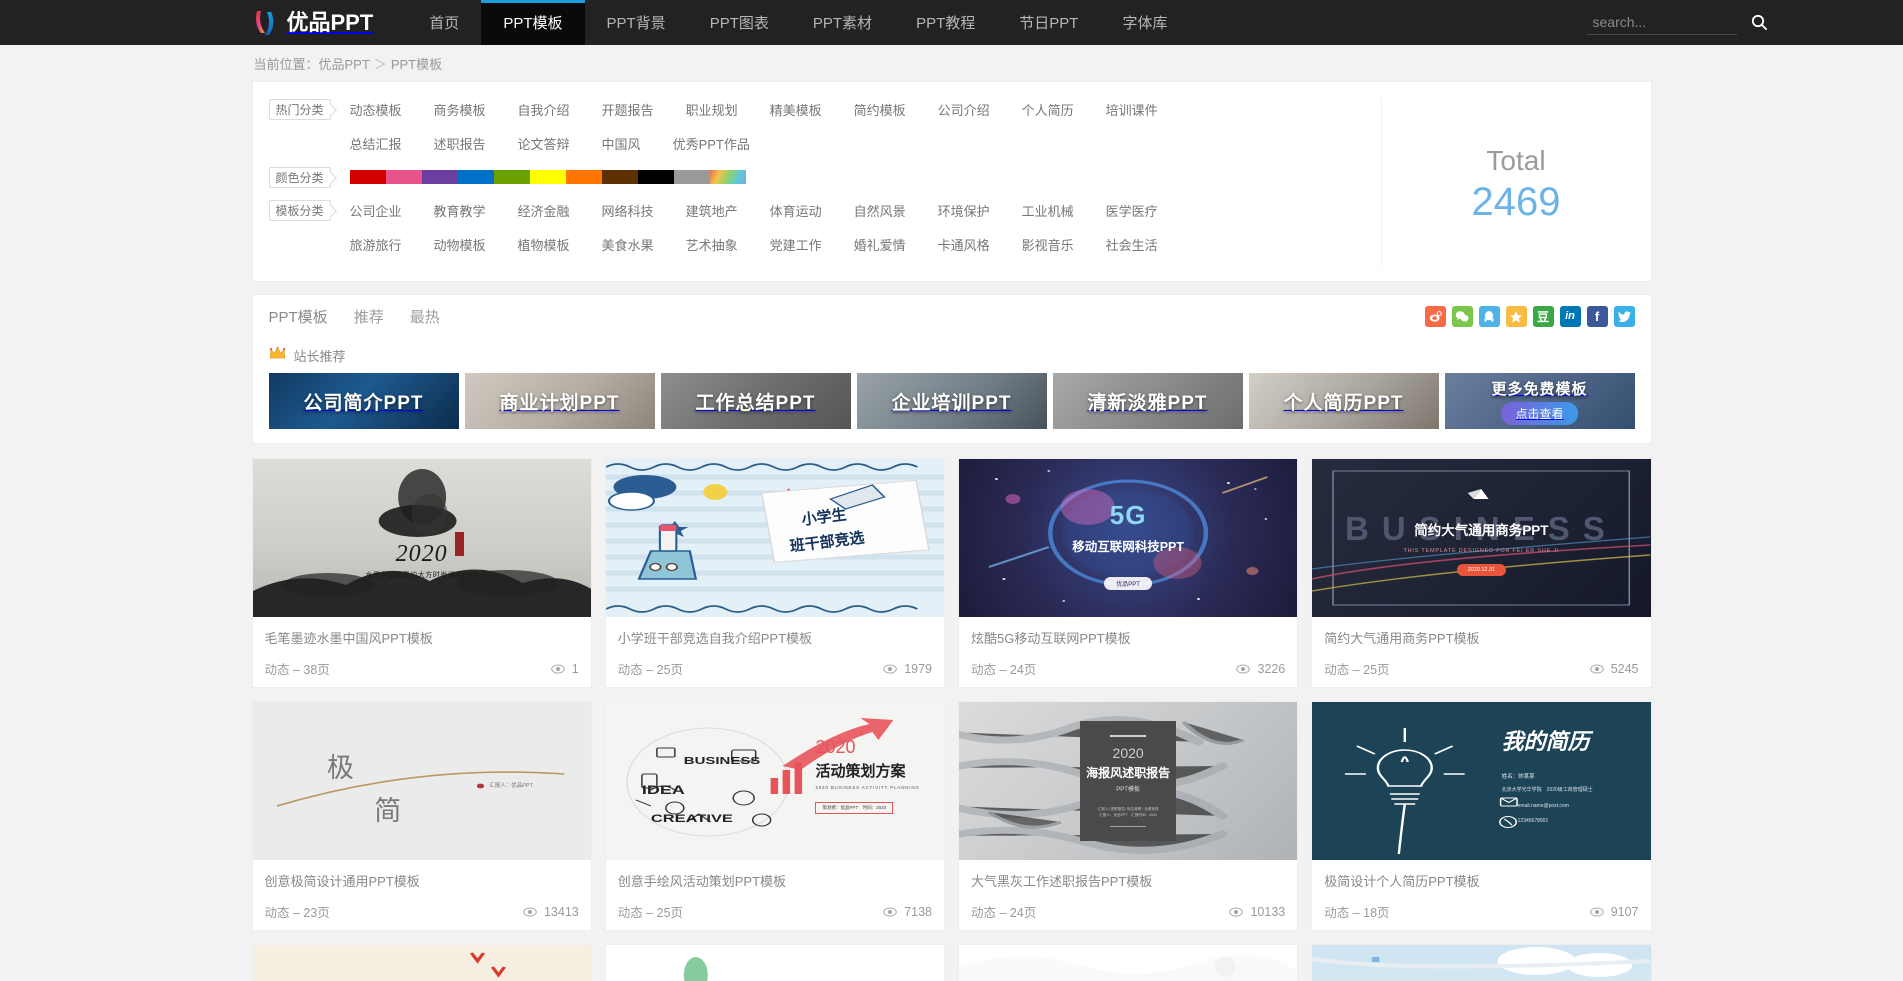 The width and height of the screenshot is (1903, 981). Describe the element at coordinates (1048, 244) in the screenshot. I see `filter-item-media-music: 影视音乐` at that location.